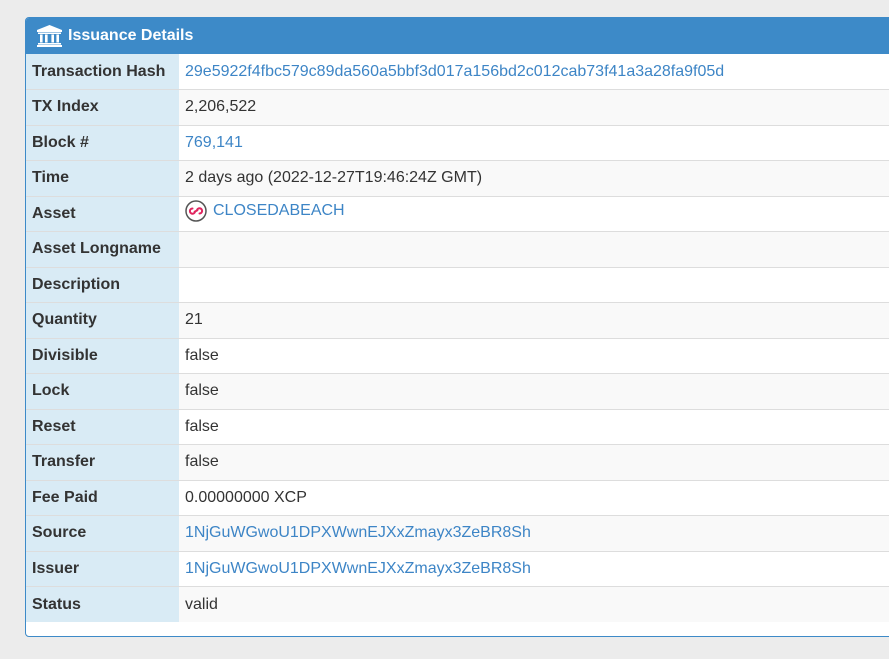  Describe the element at coordinates (102, 533) in the screenshot. I see `row-label-source: Source` at that location.